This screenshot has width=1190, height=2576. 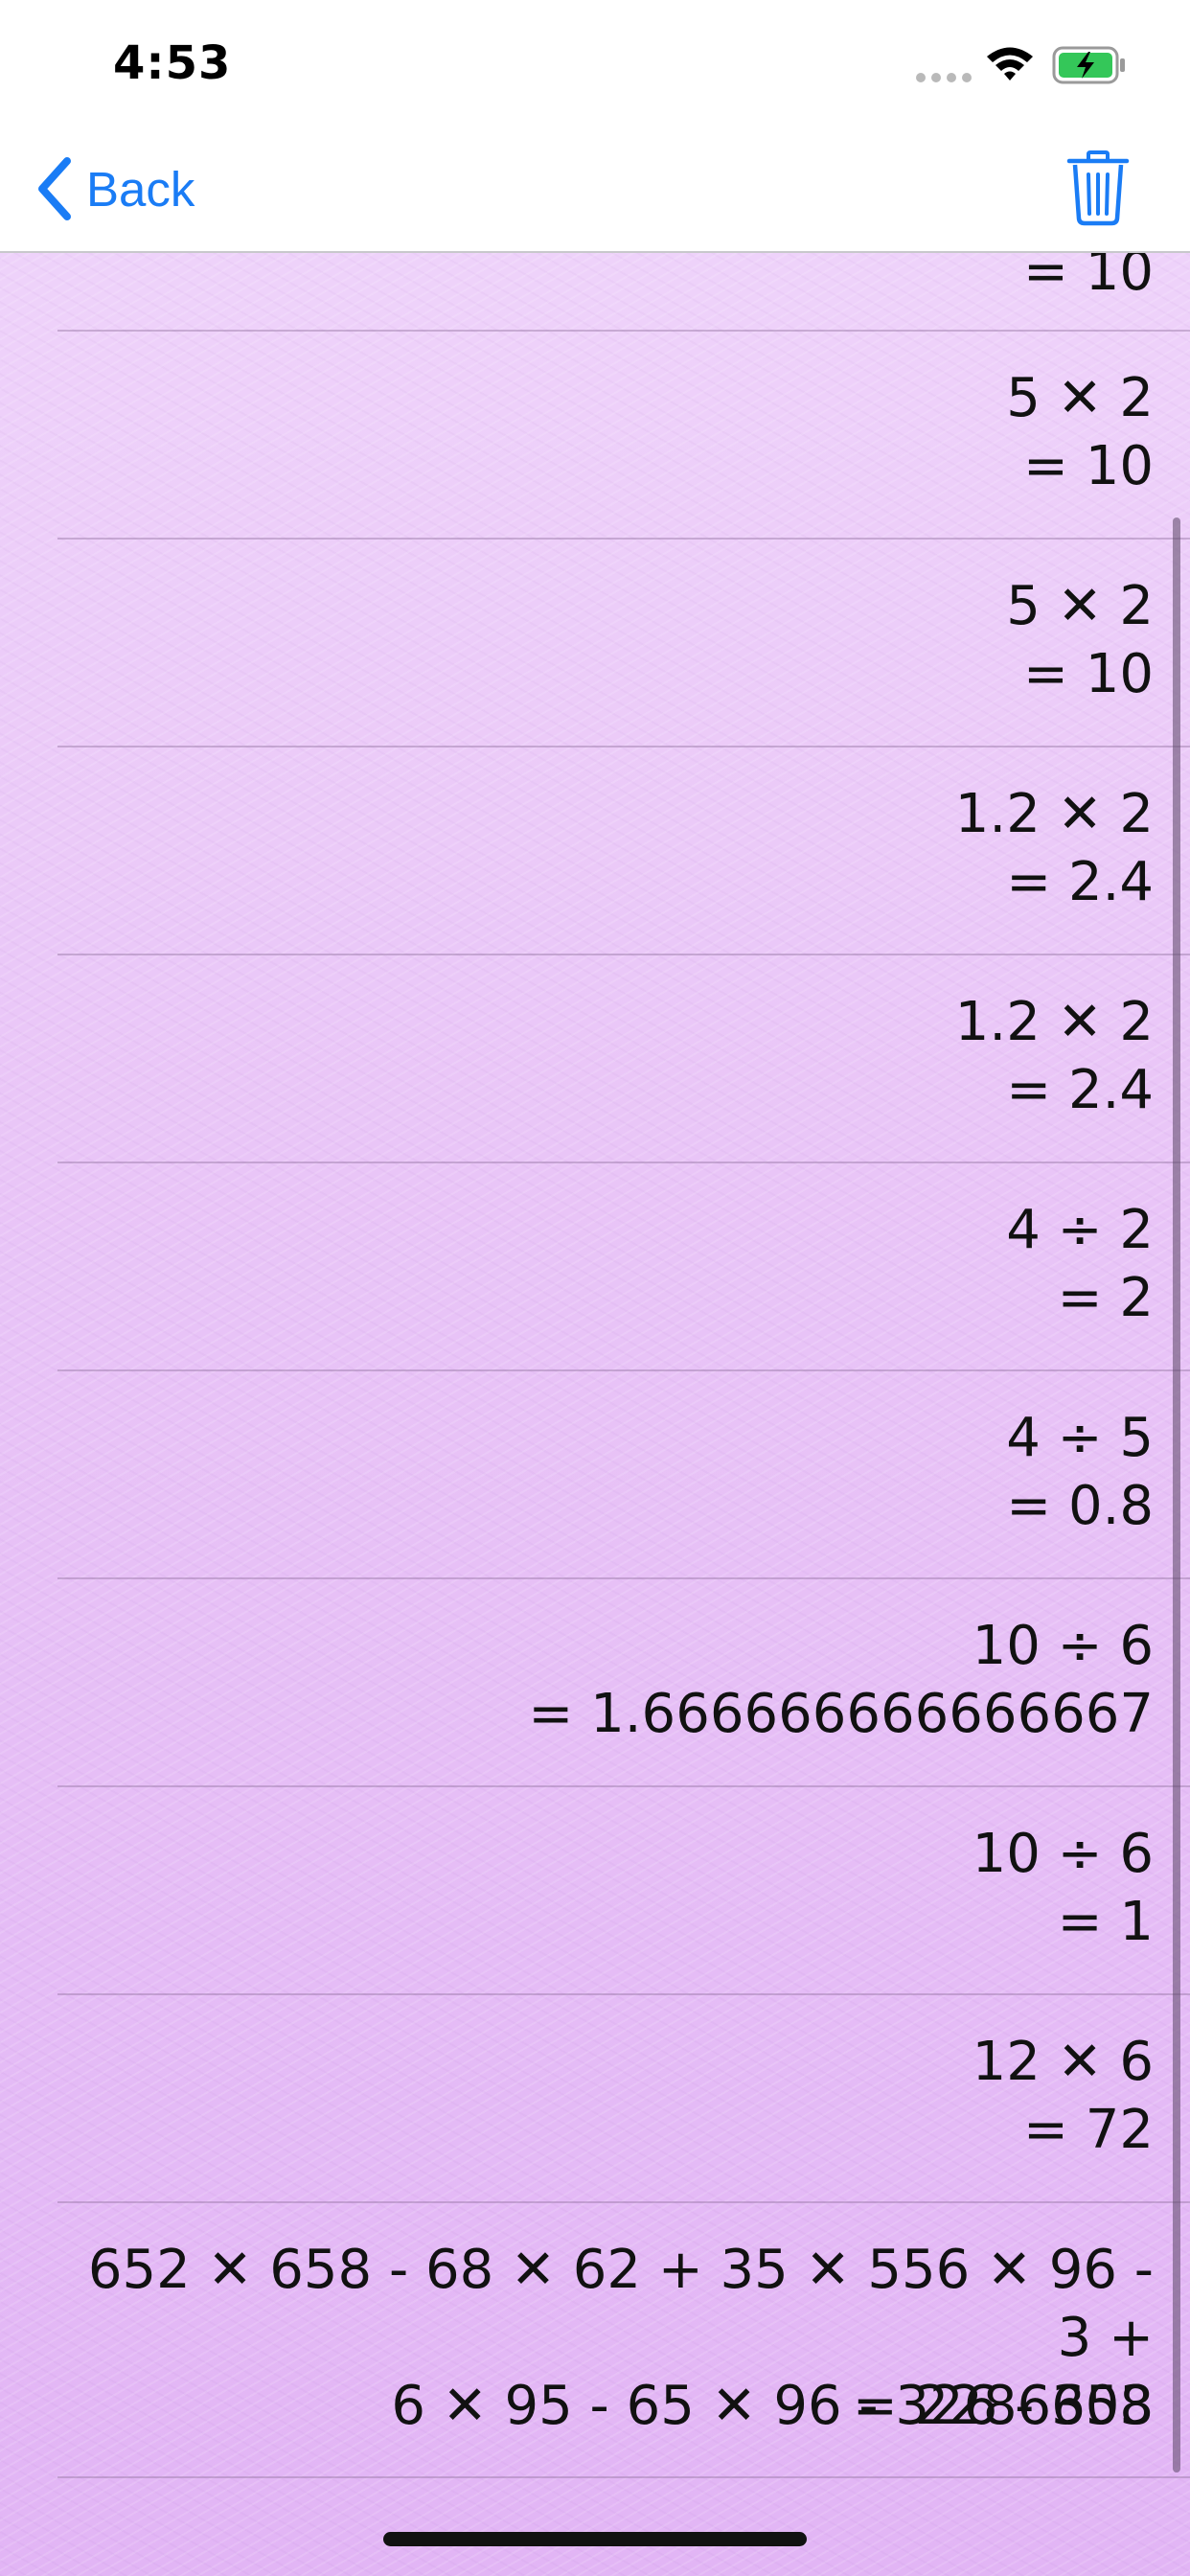 I want to click on history-row-result: = 2, so click(x=1105, y=1298).